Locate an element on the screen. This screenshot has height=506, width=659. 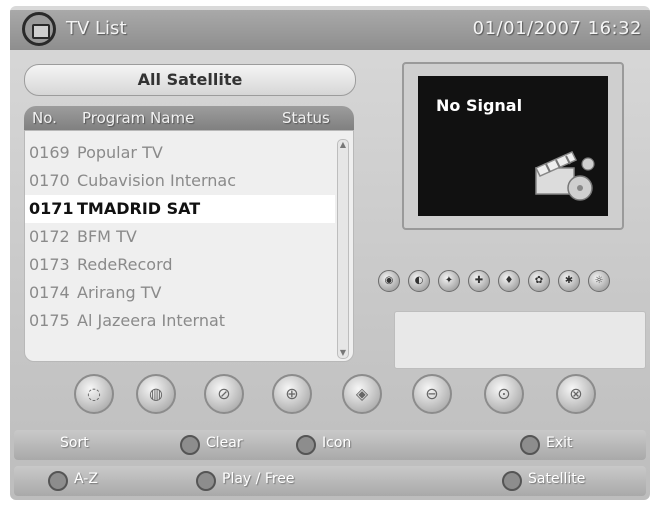
play-free-key-label: Play / Free is located at coordinates (258, 479).